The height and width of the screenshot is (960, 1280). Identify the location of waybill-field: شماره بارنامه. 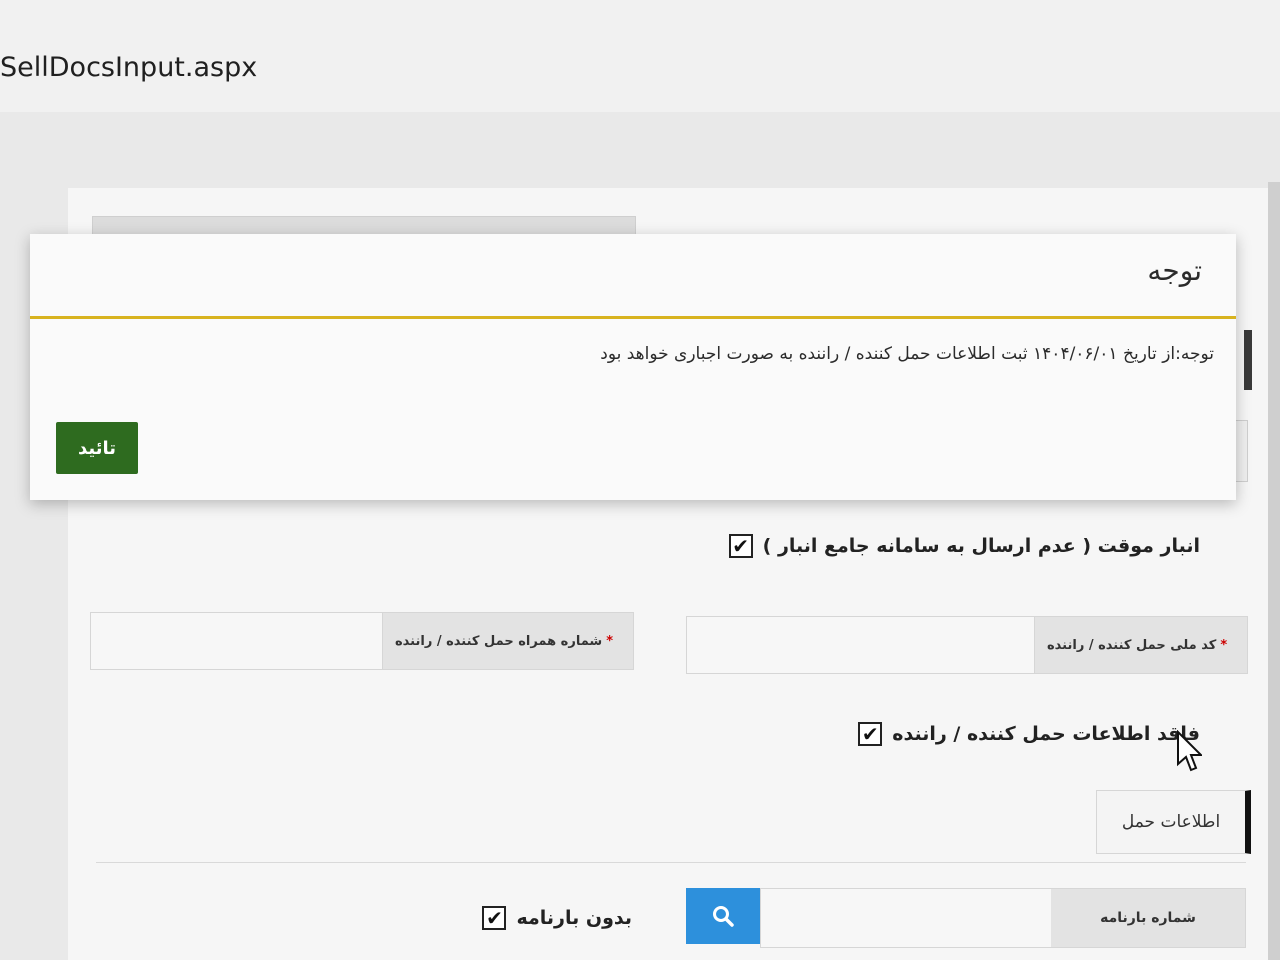
(1003, 918).